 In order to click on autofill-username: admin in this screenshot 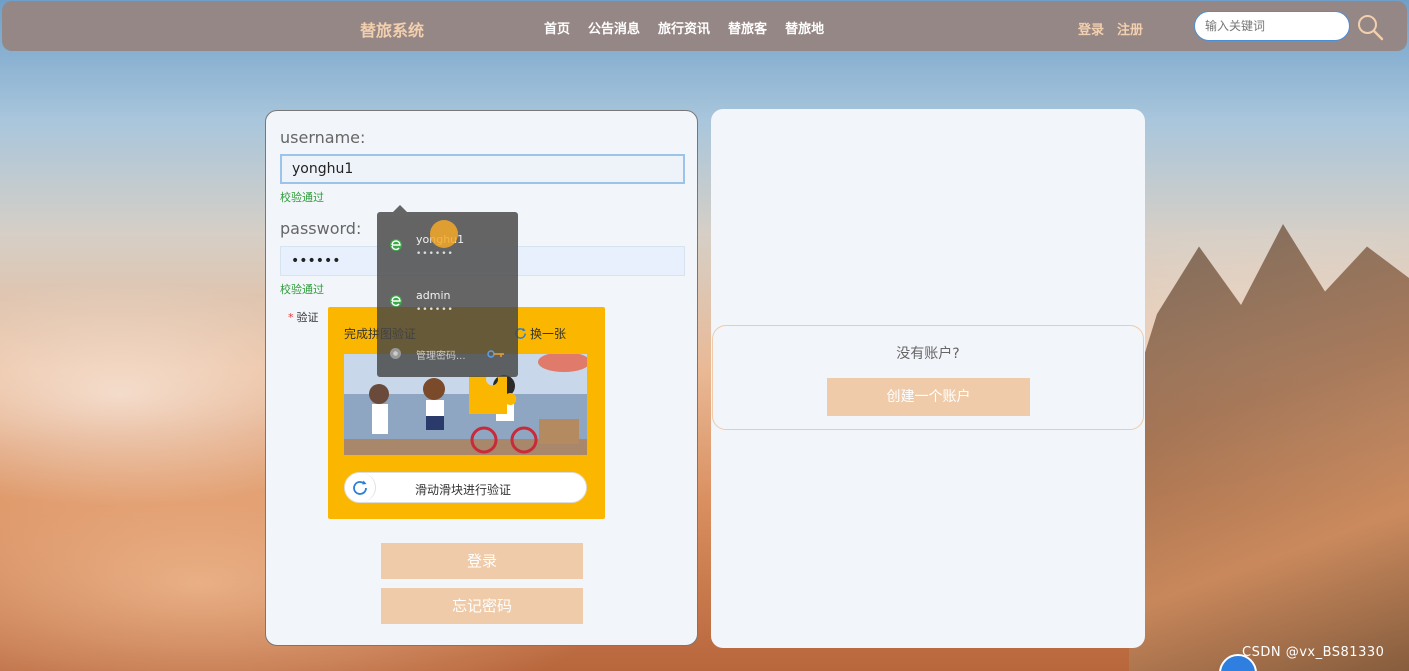, I will do `click(433, 295)`.